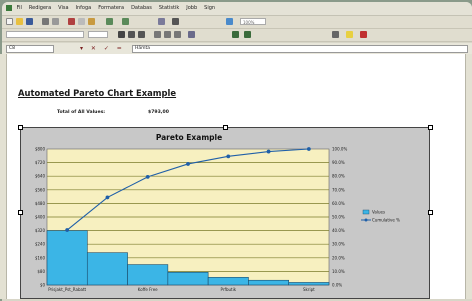 The height and width of the screenshot is (301, 472). I want to click on font-size-select, so click(98, 34).